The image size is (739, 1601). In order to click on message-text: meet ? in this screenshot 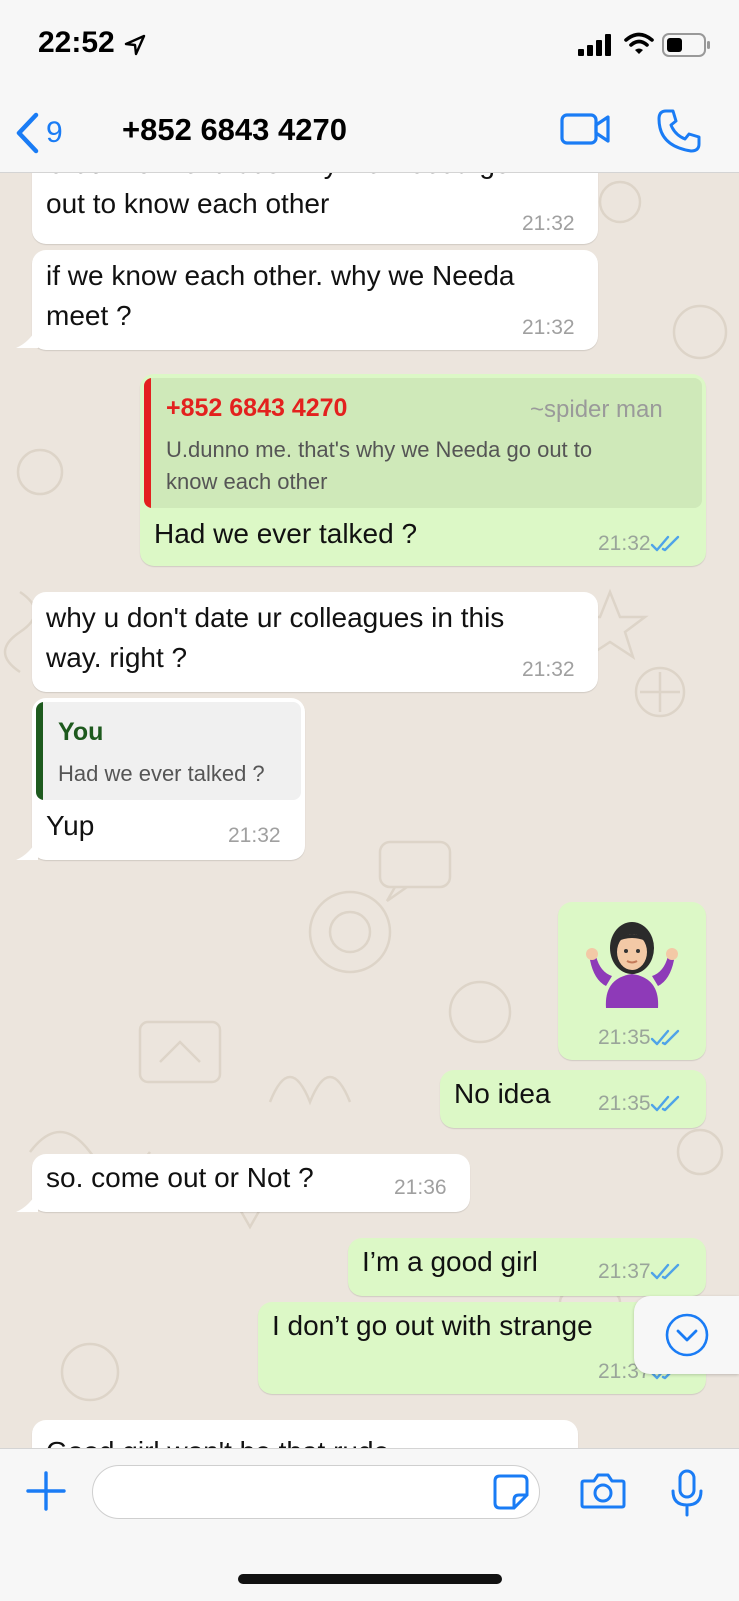, I will do `click(89, 315)`.